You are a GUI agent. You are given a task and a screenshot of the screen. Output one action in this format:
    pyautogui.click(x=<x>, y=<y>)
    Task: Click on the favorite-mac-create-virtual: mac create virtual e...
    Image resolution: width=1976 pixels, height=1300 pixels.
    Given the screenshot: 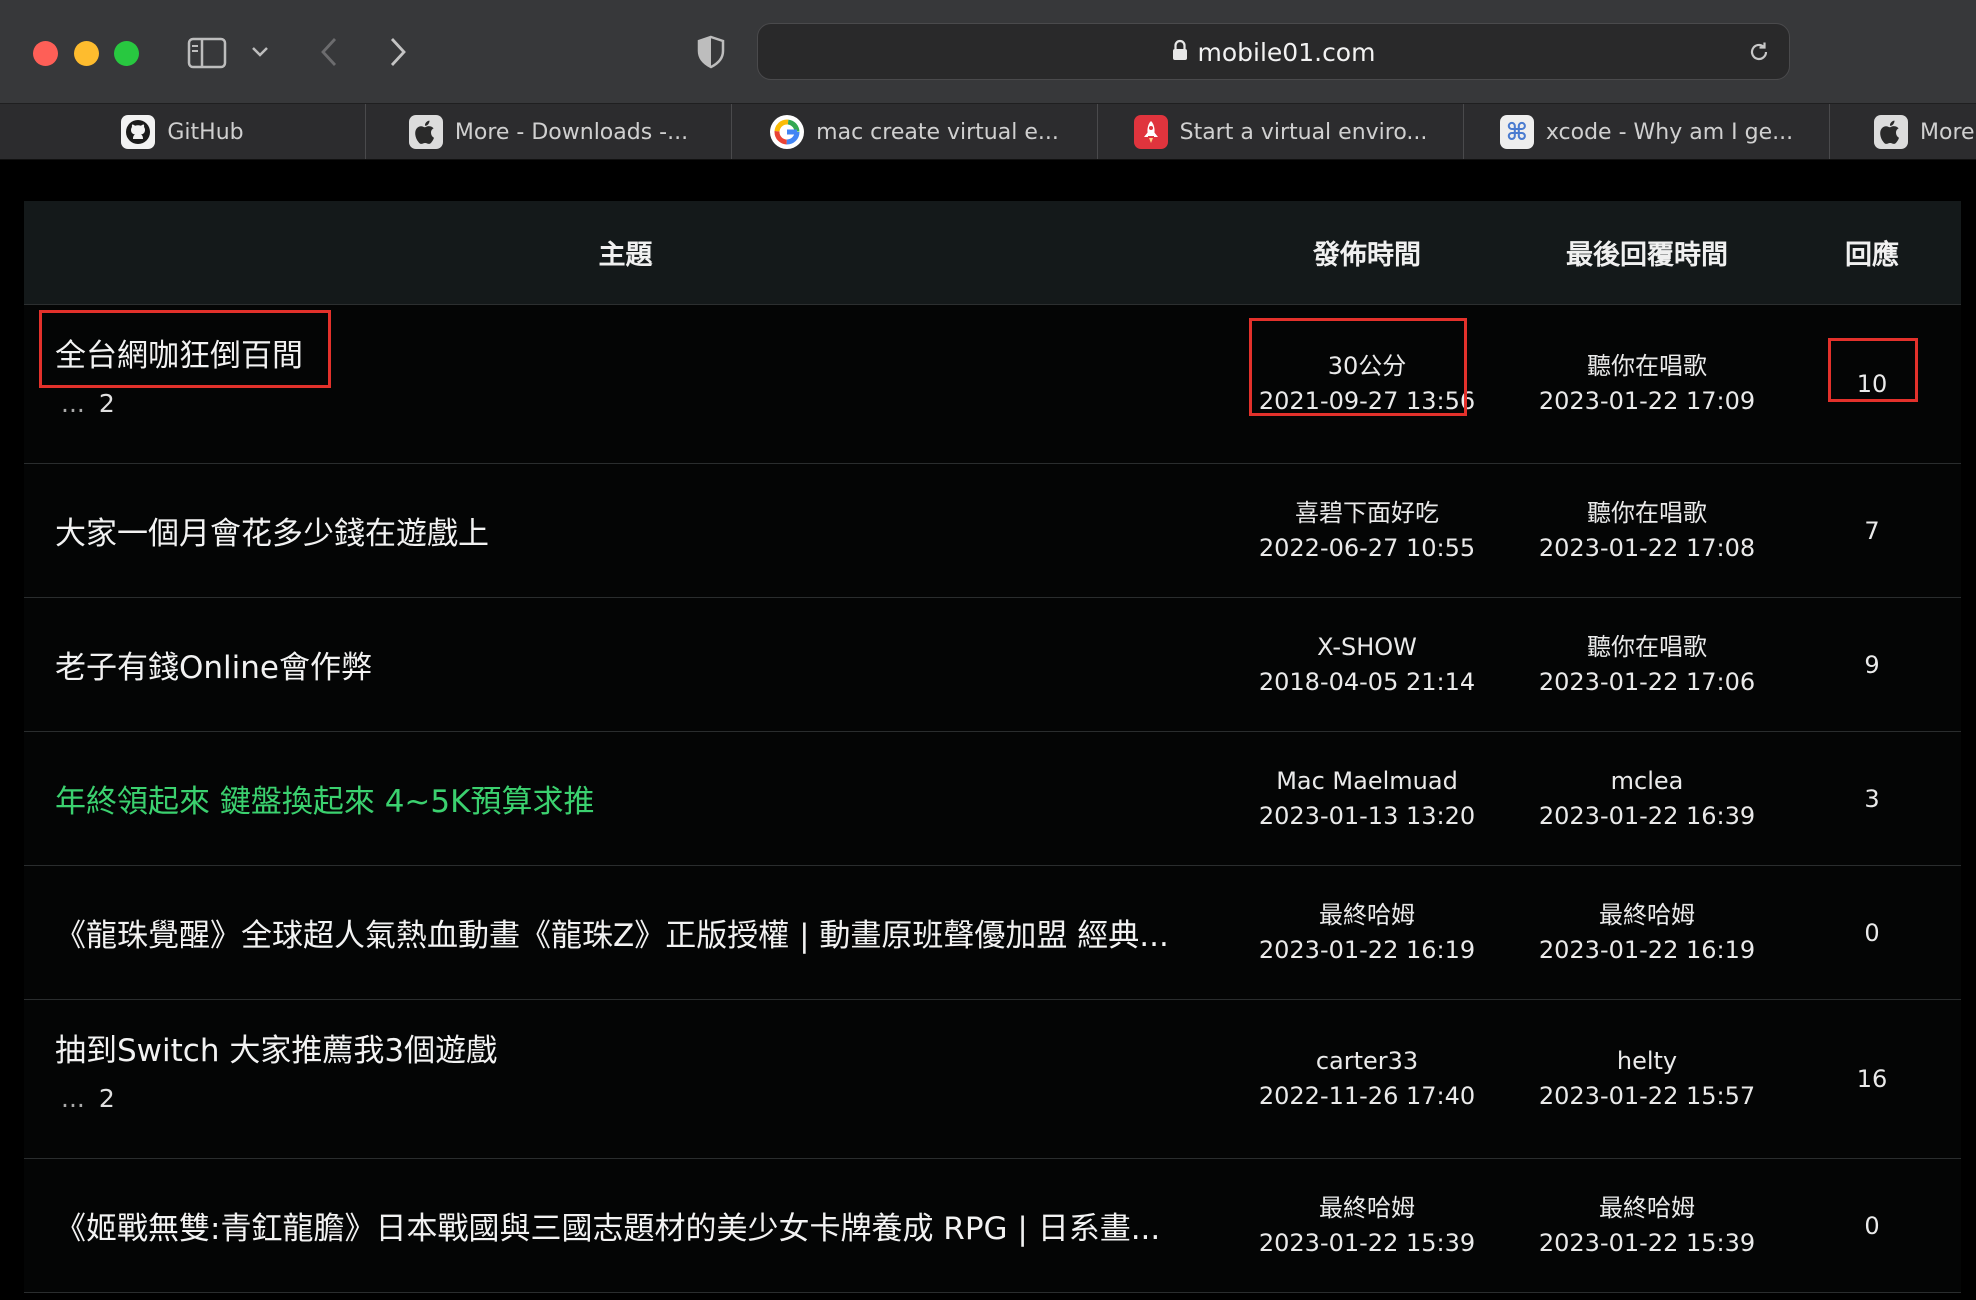 What is the action you would take?
    pyautogui.click(x=915, y=131)
    